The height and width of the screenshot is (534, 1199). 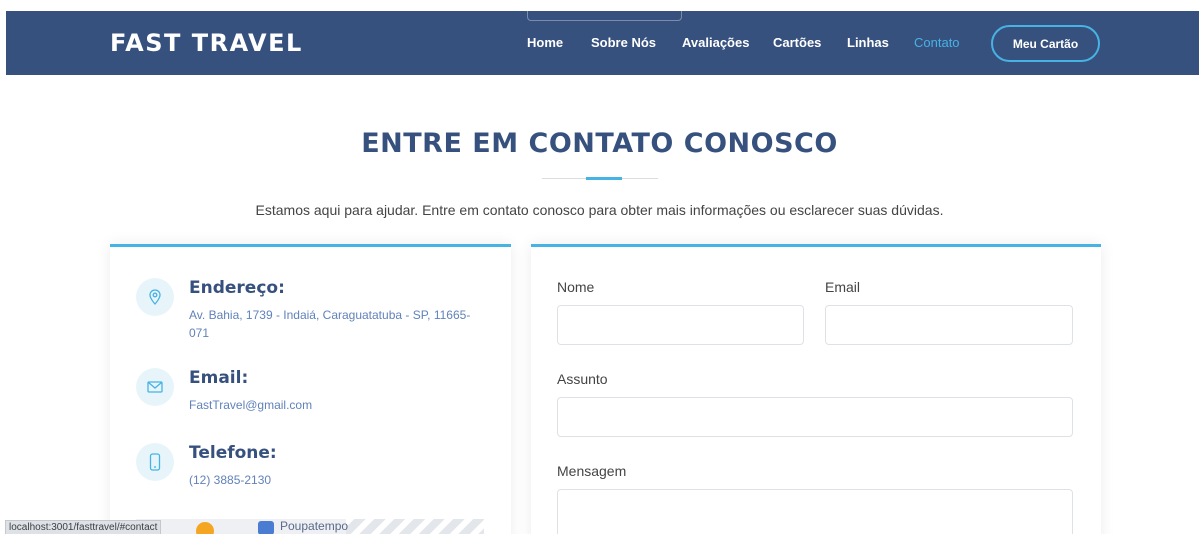 What do you see at coordinates (592, 471) in the screenshot?
I see `message-label: Mensagem` at bounding box center [592, 471].